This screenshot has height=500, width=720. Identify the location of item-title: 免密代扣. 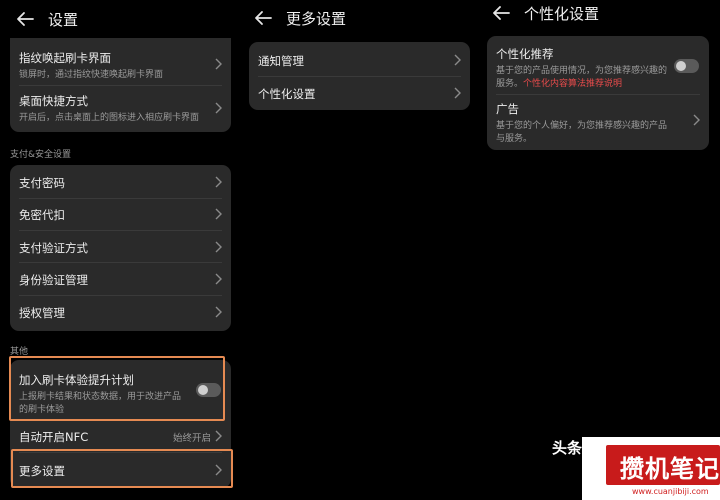
(42, 215).